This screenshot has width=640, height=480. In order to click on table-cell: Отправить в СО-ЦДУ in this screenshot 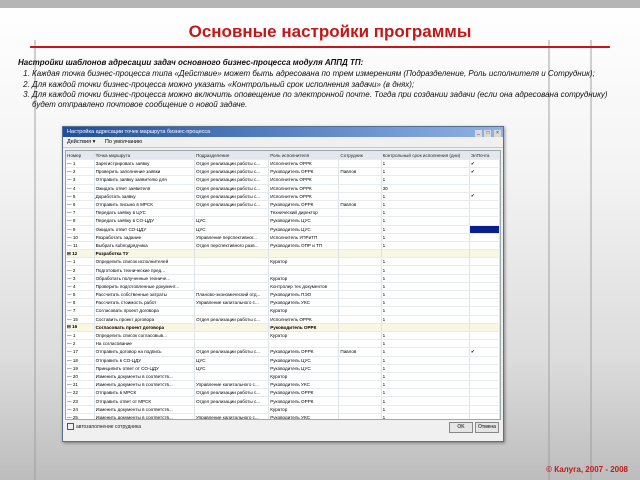, I will do `click(144, 360)`.